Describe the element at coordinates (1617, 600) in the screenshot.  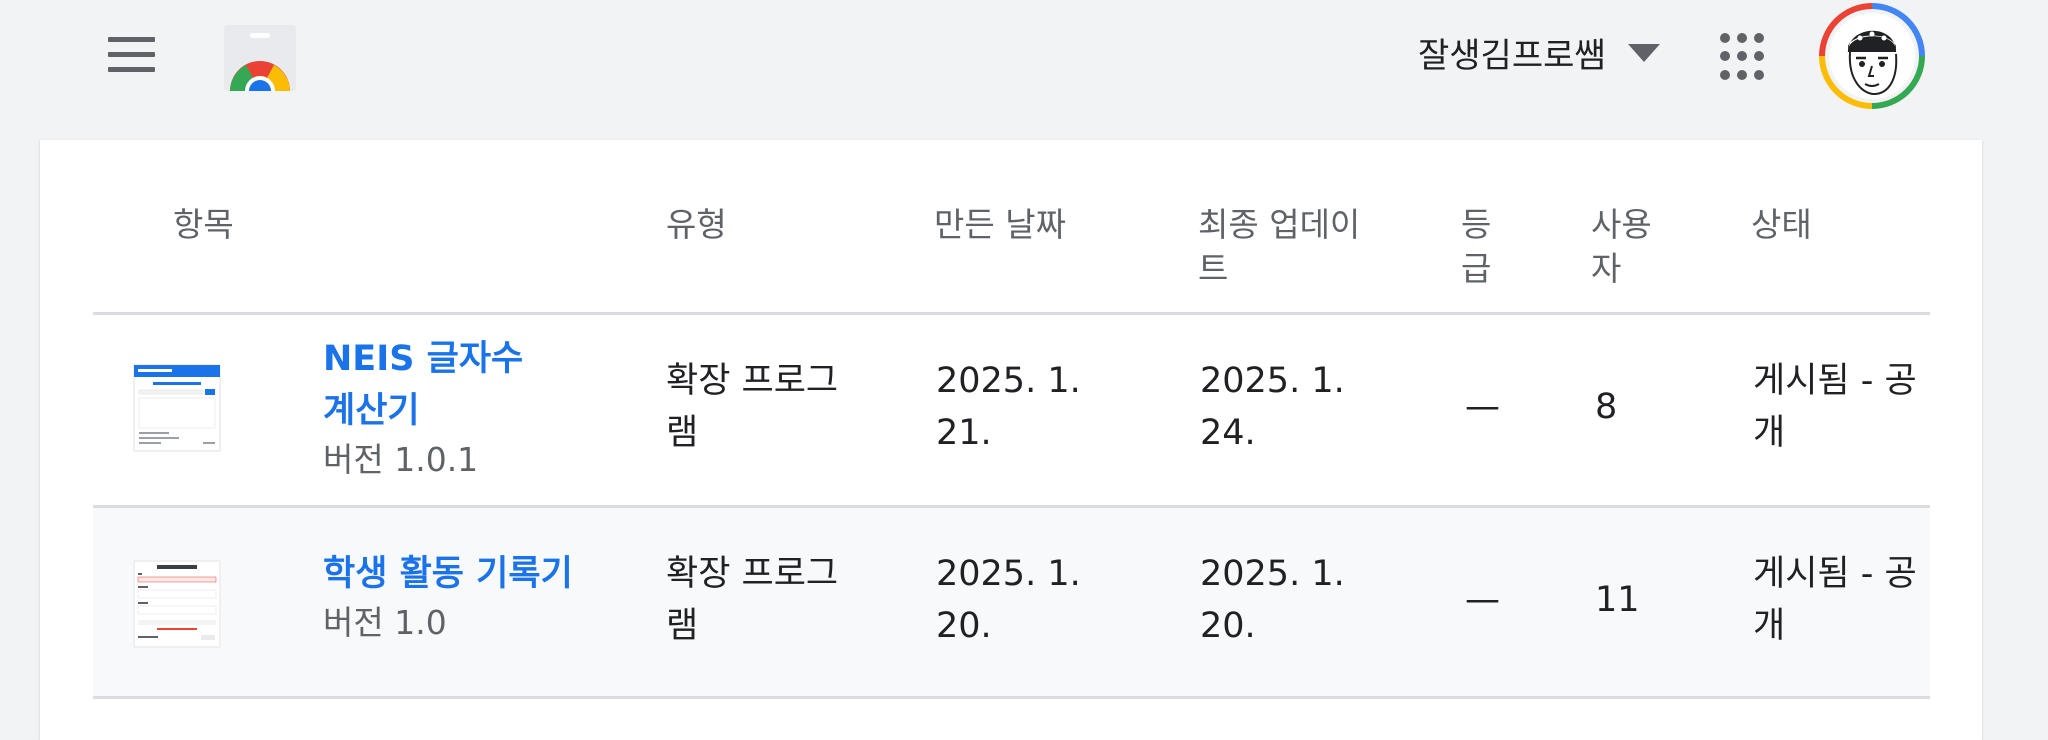
I see `item-users: 11` at that location.